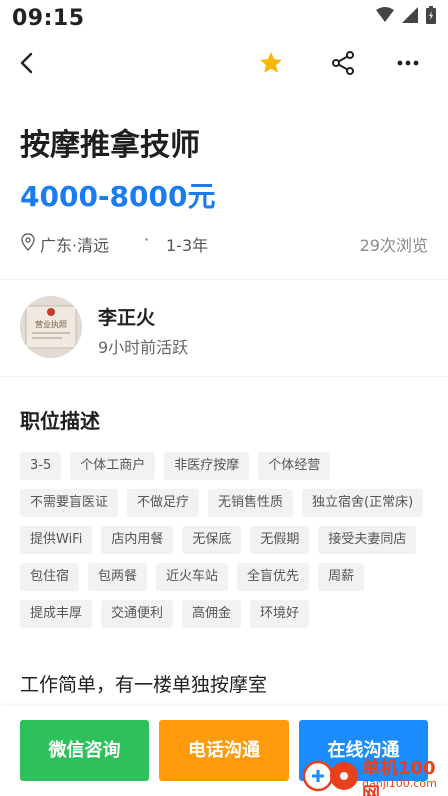  Describe the element at coordinates (56, 614) in the screenshot. I see `job-tag: 提成丰厚` at that location.